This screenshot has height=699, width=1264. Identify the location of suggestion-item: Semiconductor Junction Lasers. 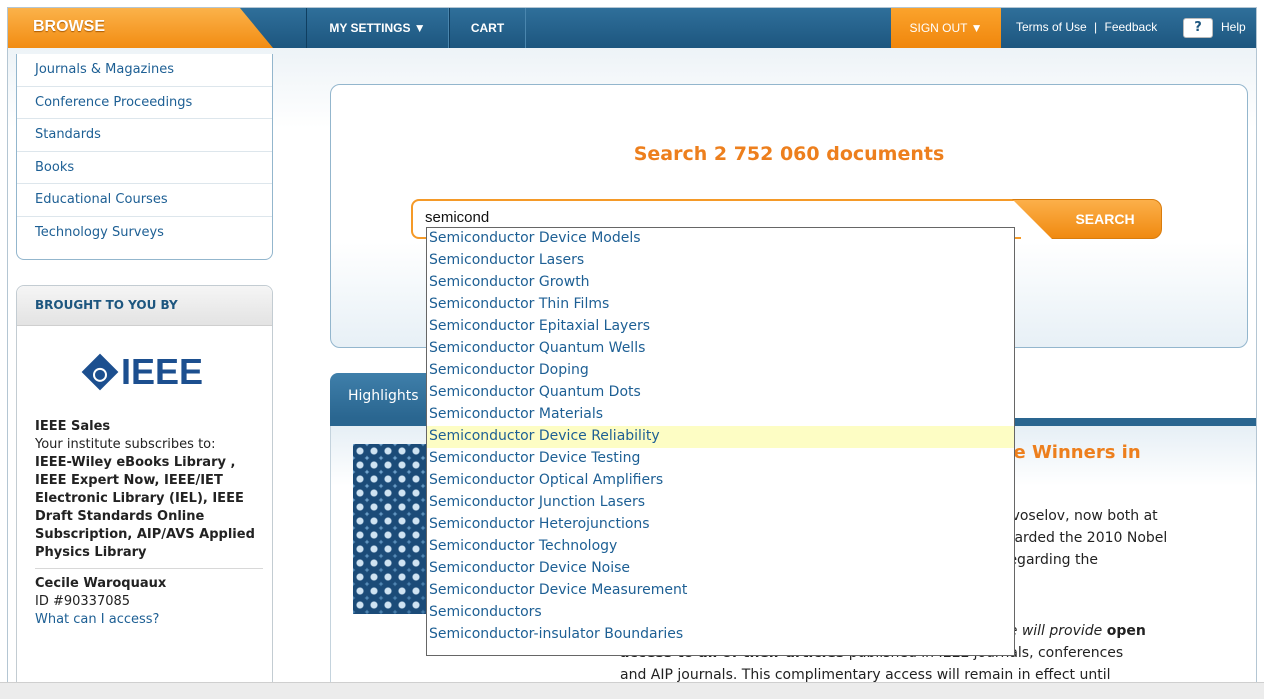
(720, 503).